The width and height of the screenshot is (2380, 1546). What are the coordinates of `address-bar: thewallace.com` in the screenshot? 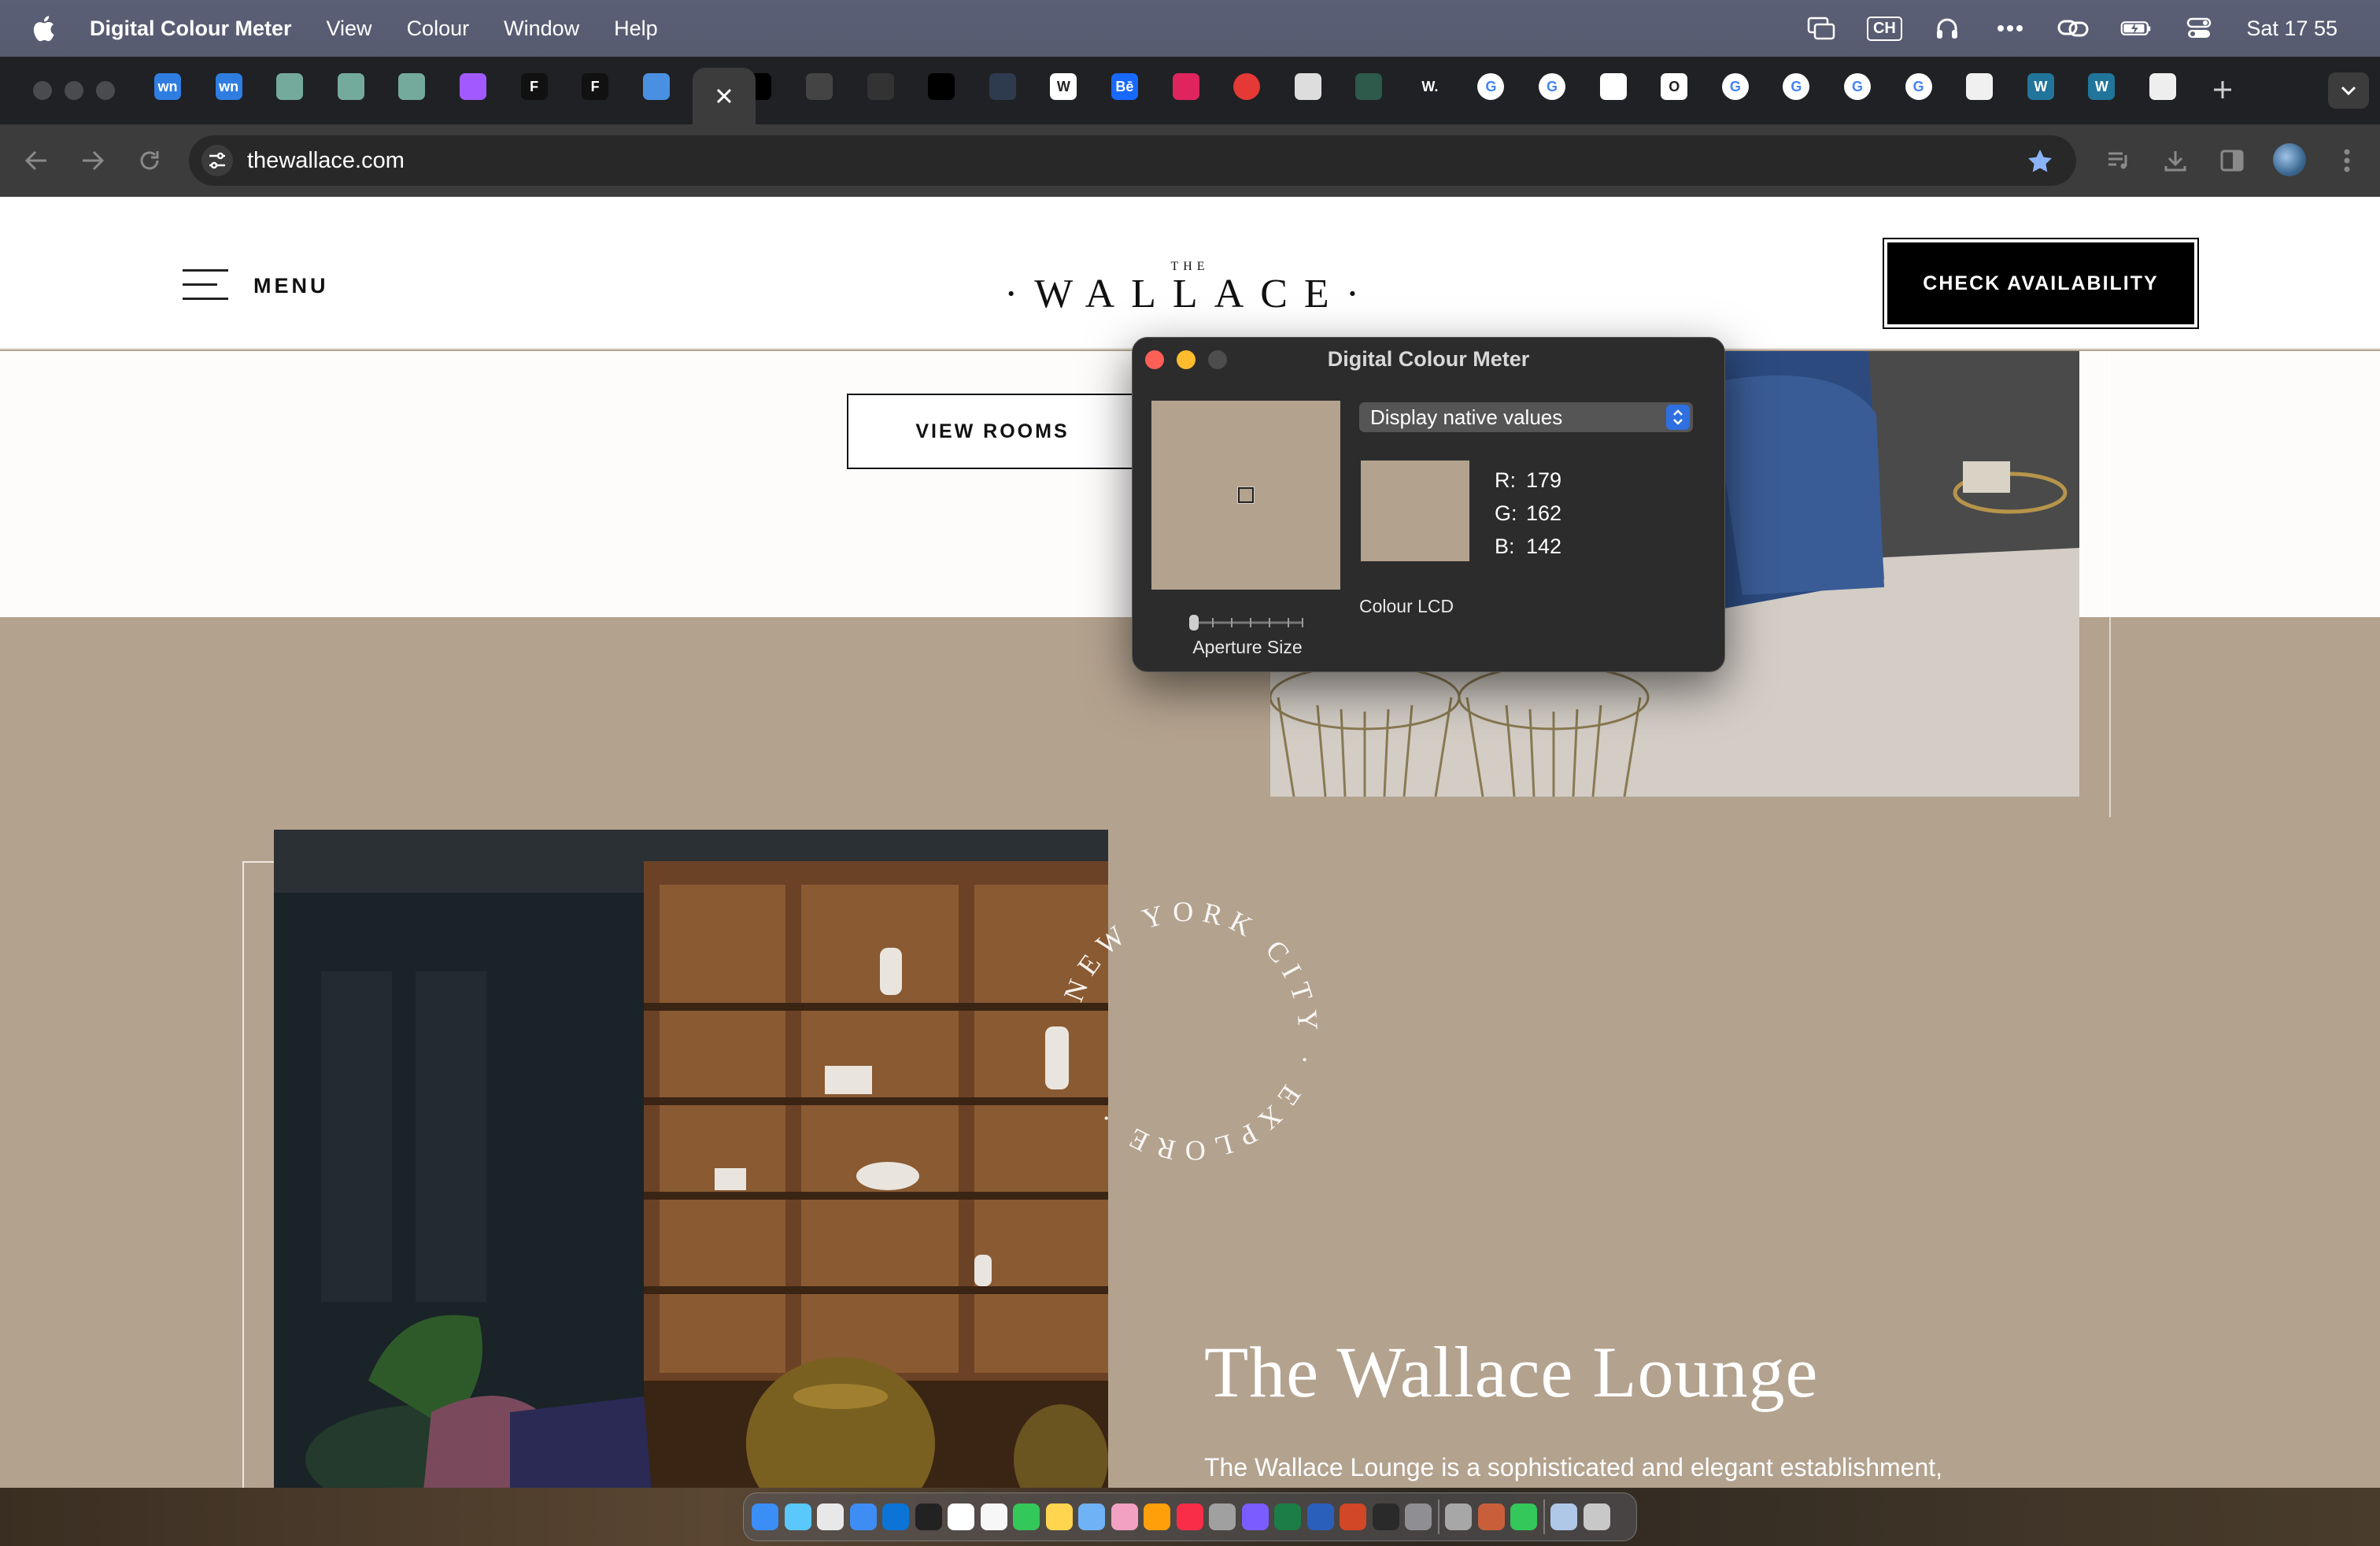 It's located at (1132, 160).